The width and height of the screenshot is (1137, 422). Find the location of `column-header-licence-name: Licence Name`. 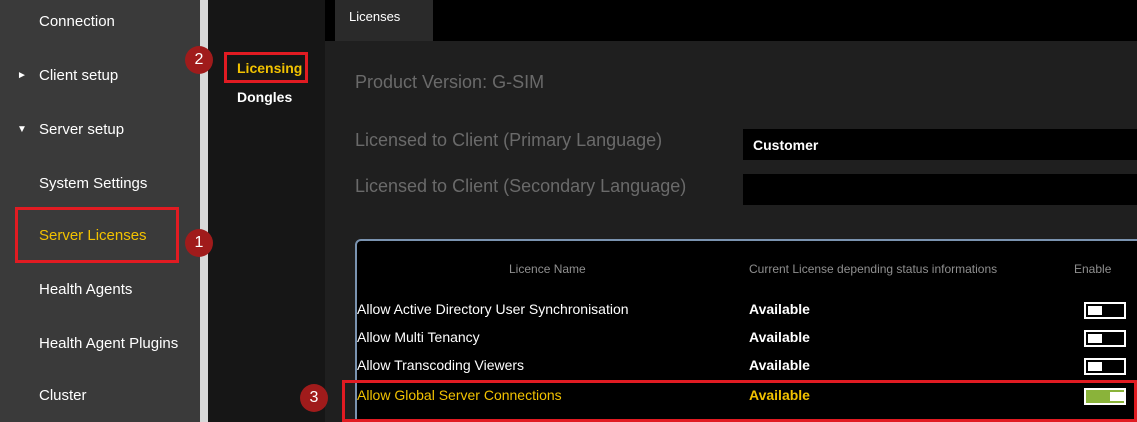

column-header-licence-name: Licence Name is located at coordinates (547, 269).